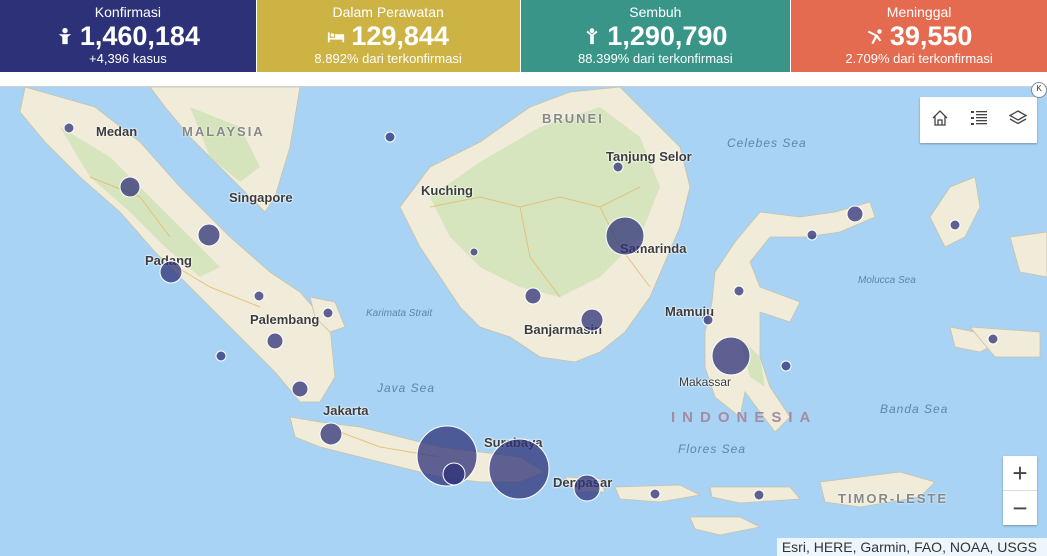 This screenshot has width=1047, height=556. I want to click on recovered-percent: 88.399% dari terkonfirmasi, so click(655, 58).